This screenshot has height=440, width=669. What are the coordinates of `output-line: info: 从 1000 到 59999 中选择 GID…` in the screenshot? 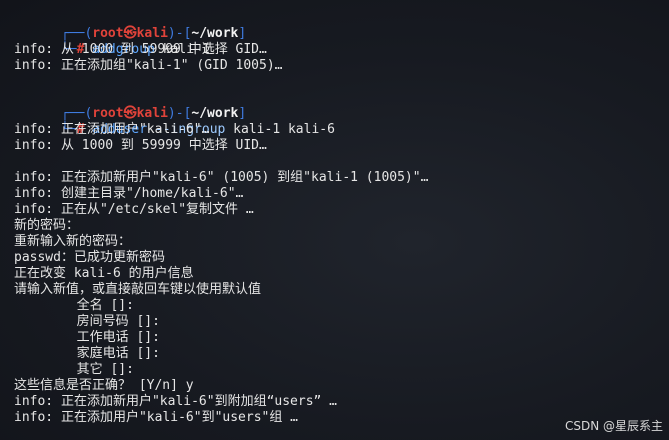 It's located at (140, 49).